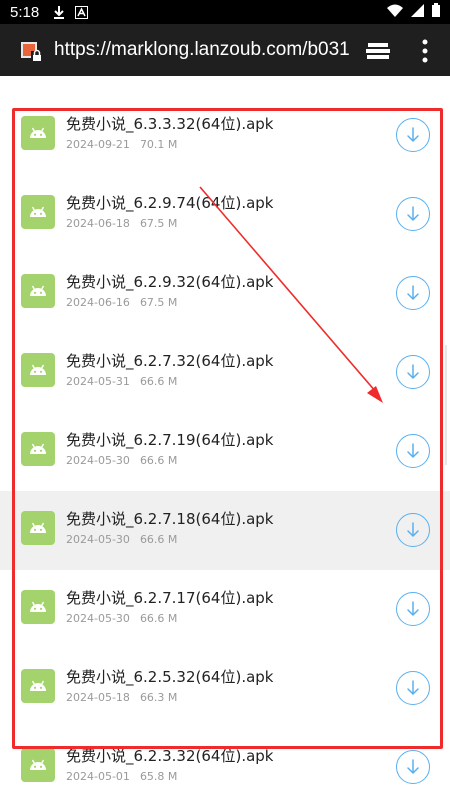 The width and height of the screenshot is (450, 800). What do you see at coordinates (98, 381) in the screenshot?
I see `file-date: 2024-05-31` at bounding box center [98, 381].